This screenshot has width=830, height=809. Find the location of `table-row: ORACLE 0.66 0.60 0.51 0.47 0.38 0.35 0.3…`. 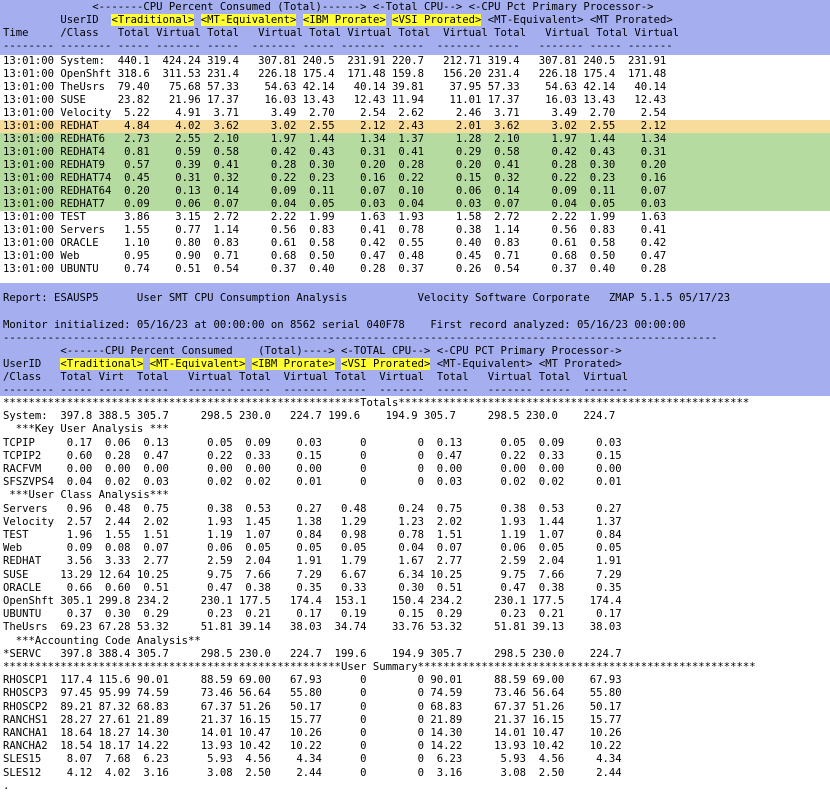

table-row: ORACLE 0.66 0.60 0.51 0.47 0.38 0.35 0.3… is located at coordinates (312, 588).